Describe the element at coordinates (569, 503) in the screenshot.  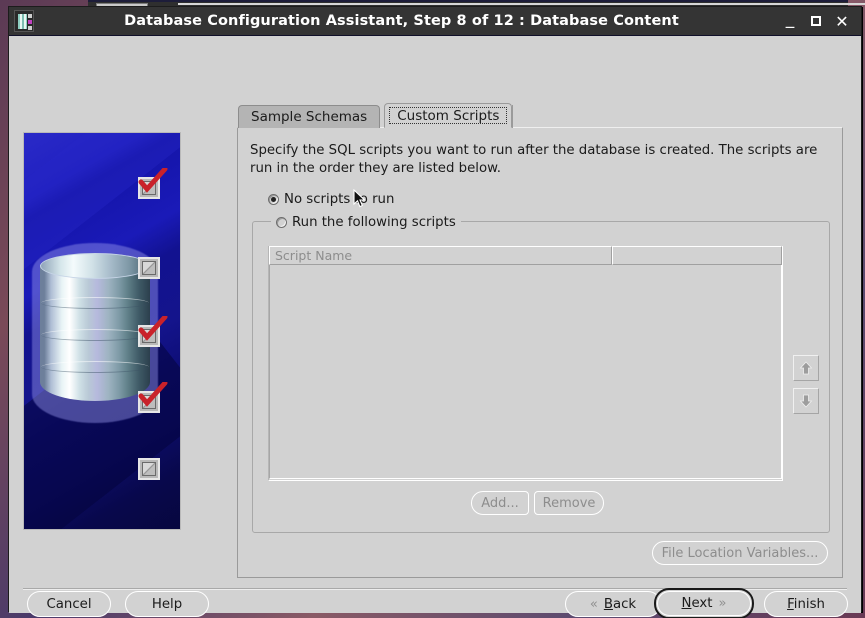
I see `remove-script-button: Remove` at that location.